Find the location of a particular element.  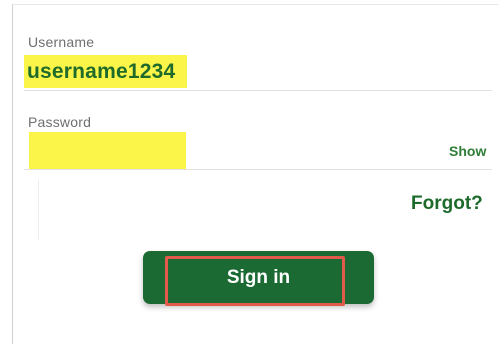

username-label: Username is located at coordinates (61, 42).